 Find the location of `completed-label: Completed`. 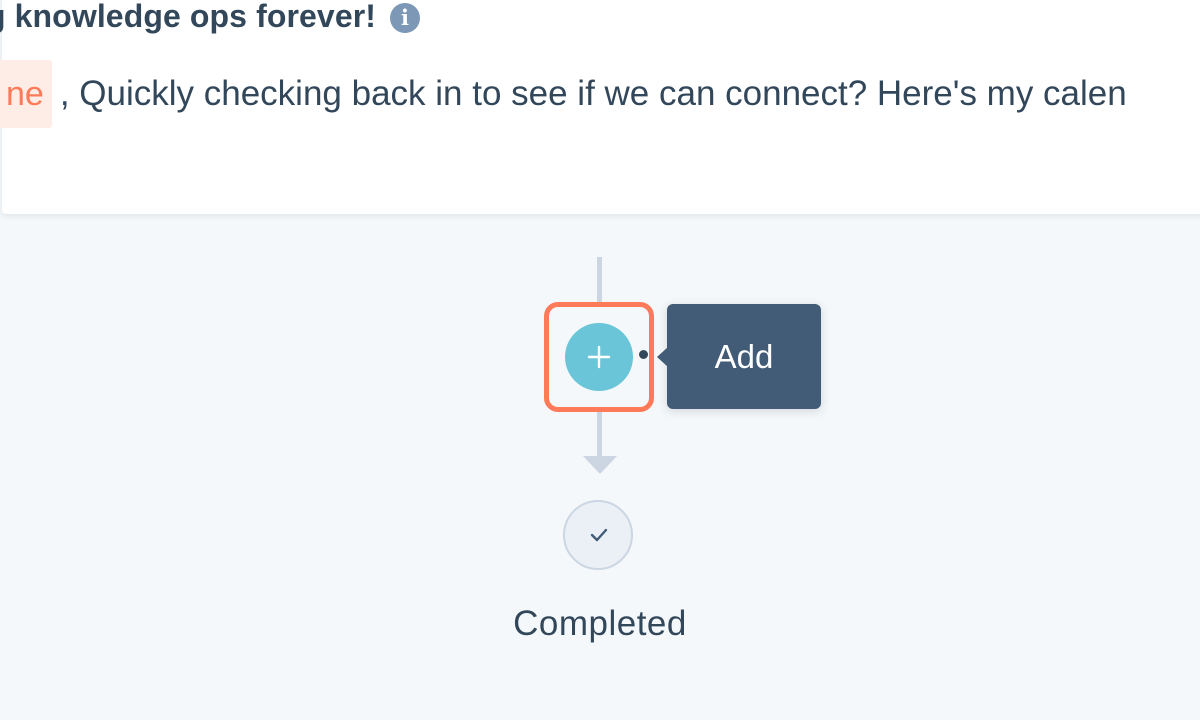

completed-label: Completed is located at coordinates (600, 623).